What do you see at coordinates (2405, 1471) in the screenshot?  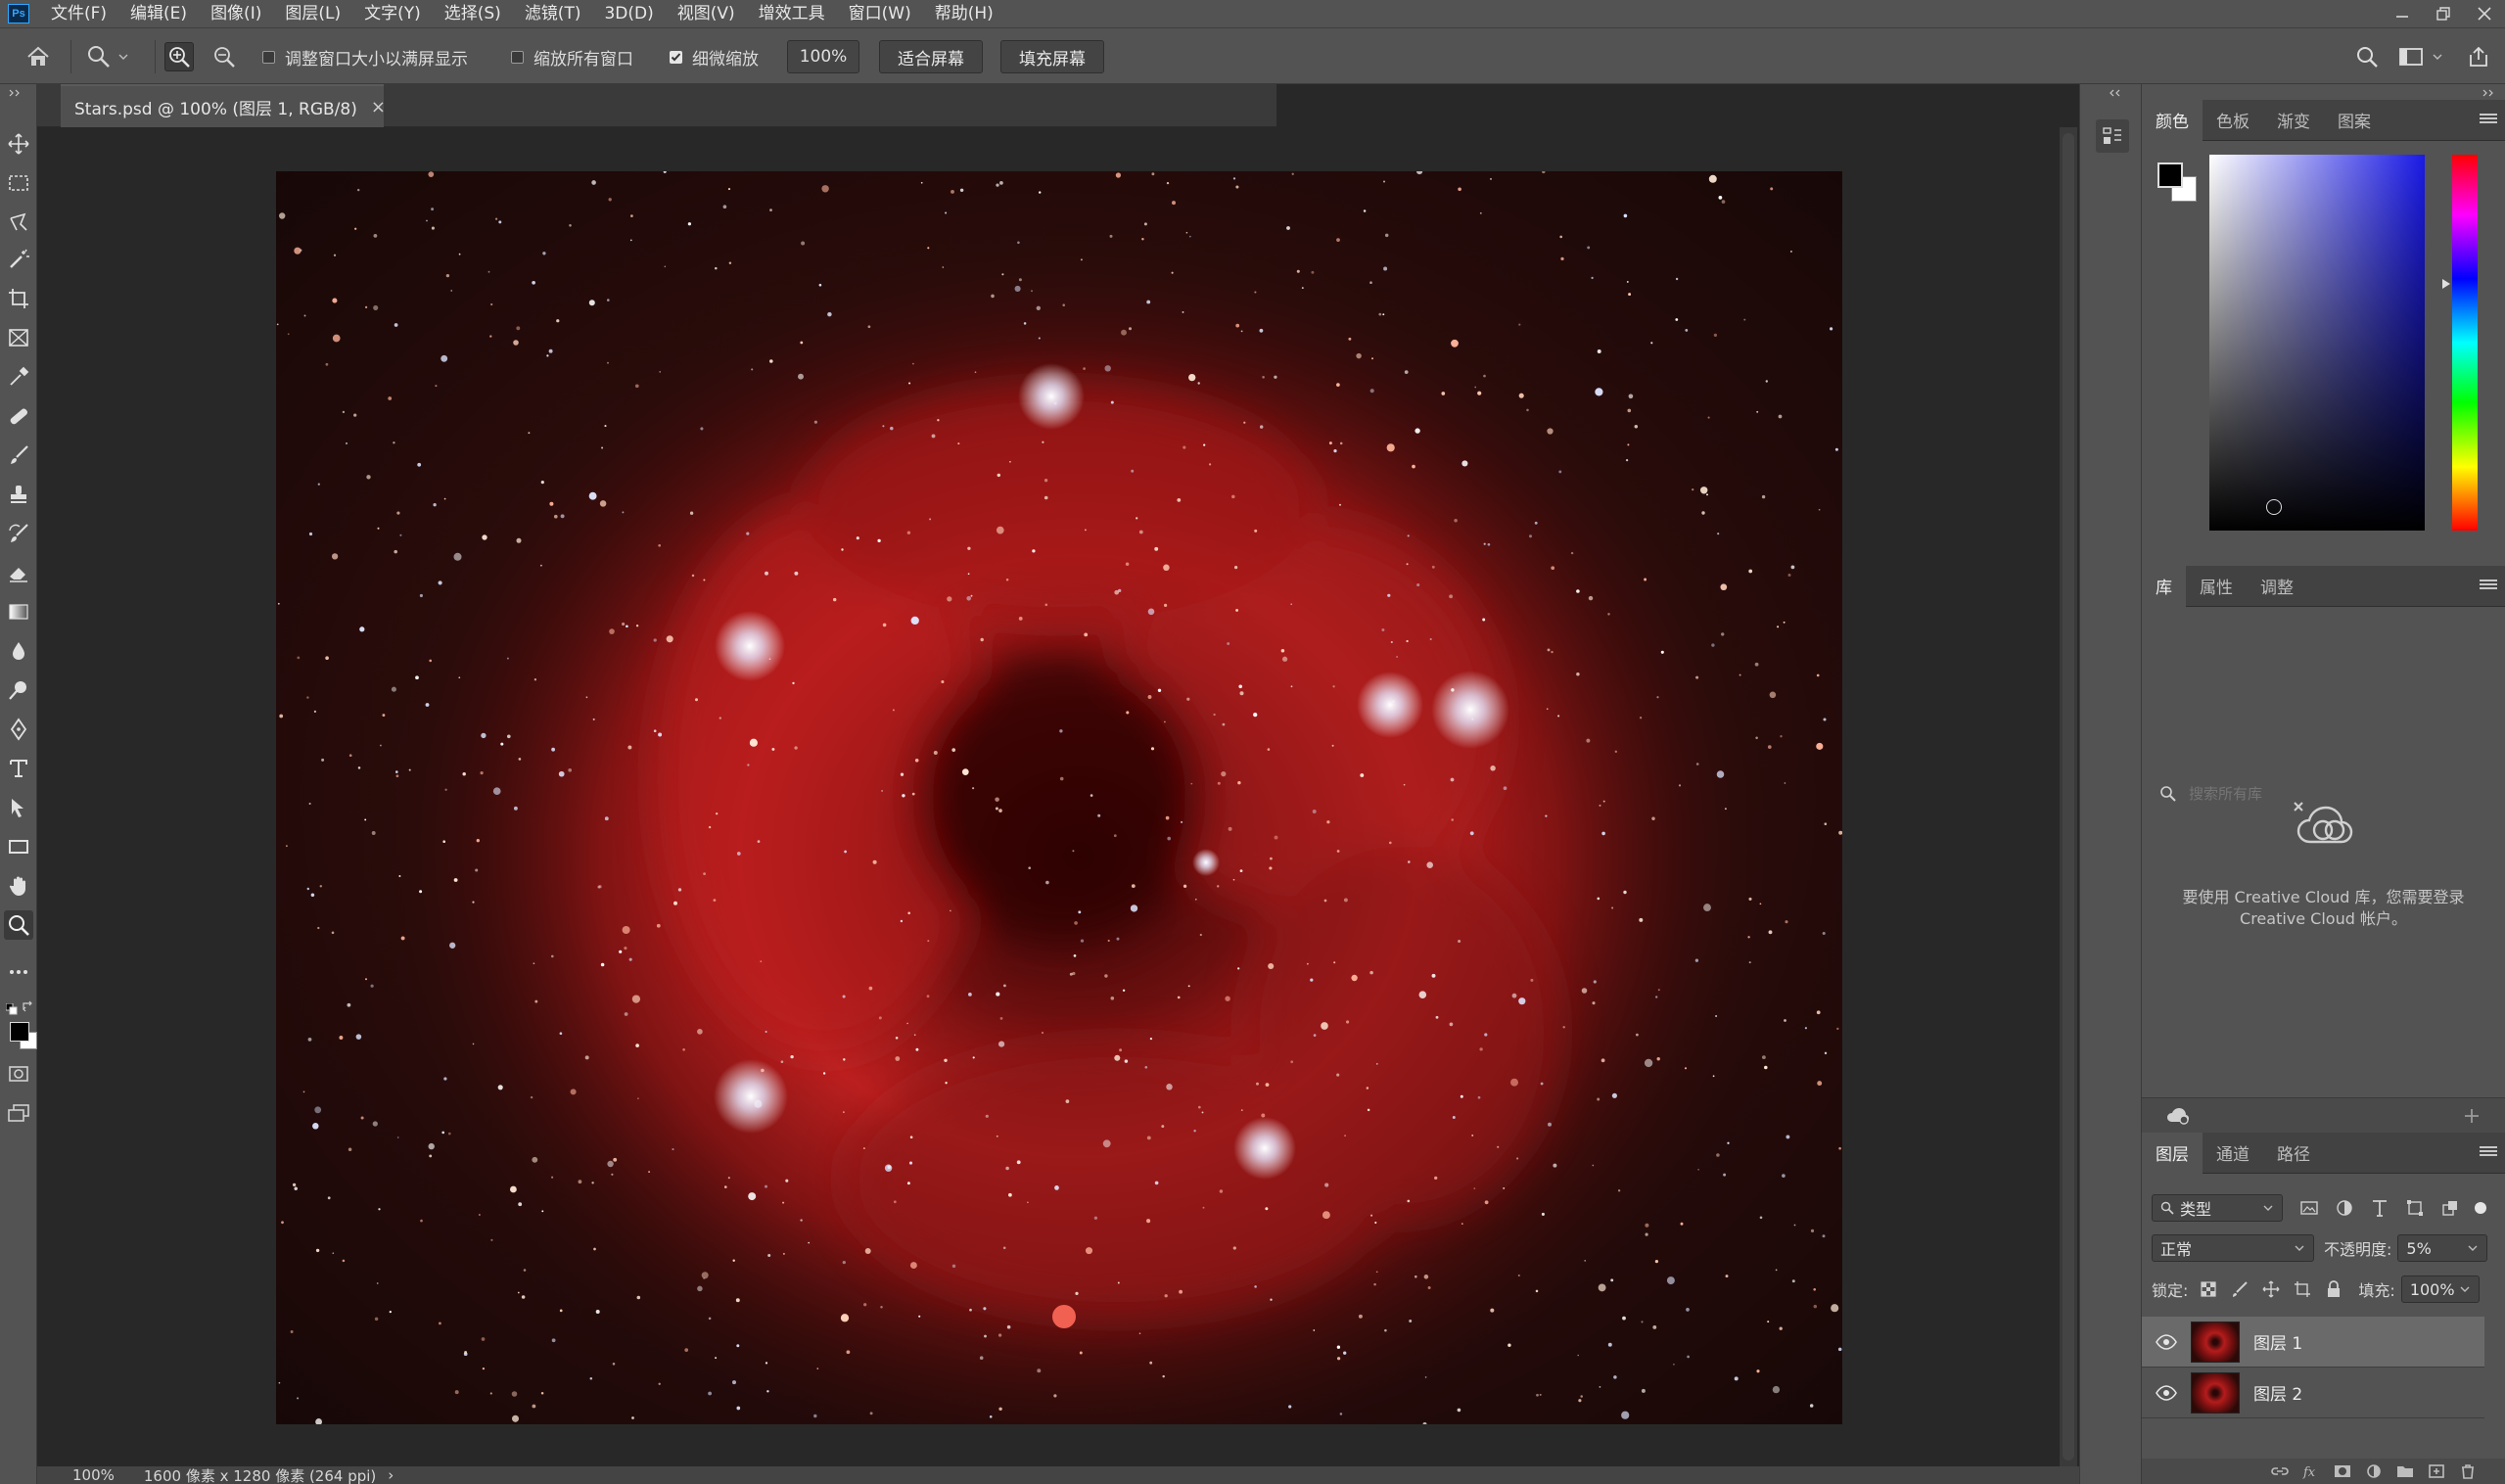 I see `folder-icon` at bounding box center [2405, 1471].